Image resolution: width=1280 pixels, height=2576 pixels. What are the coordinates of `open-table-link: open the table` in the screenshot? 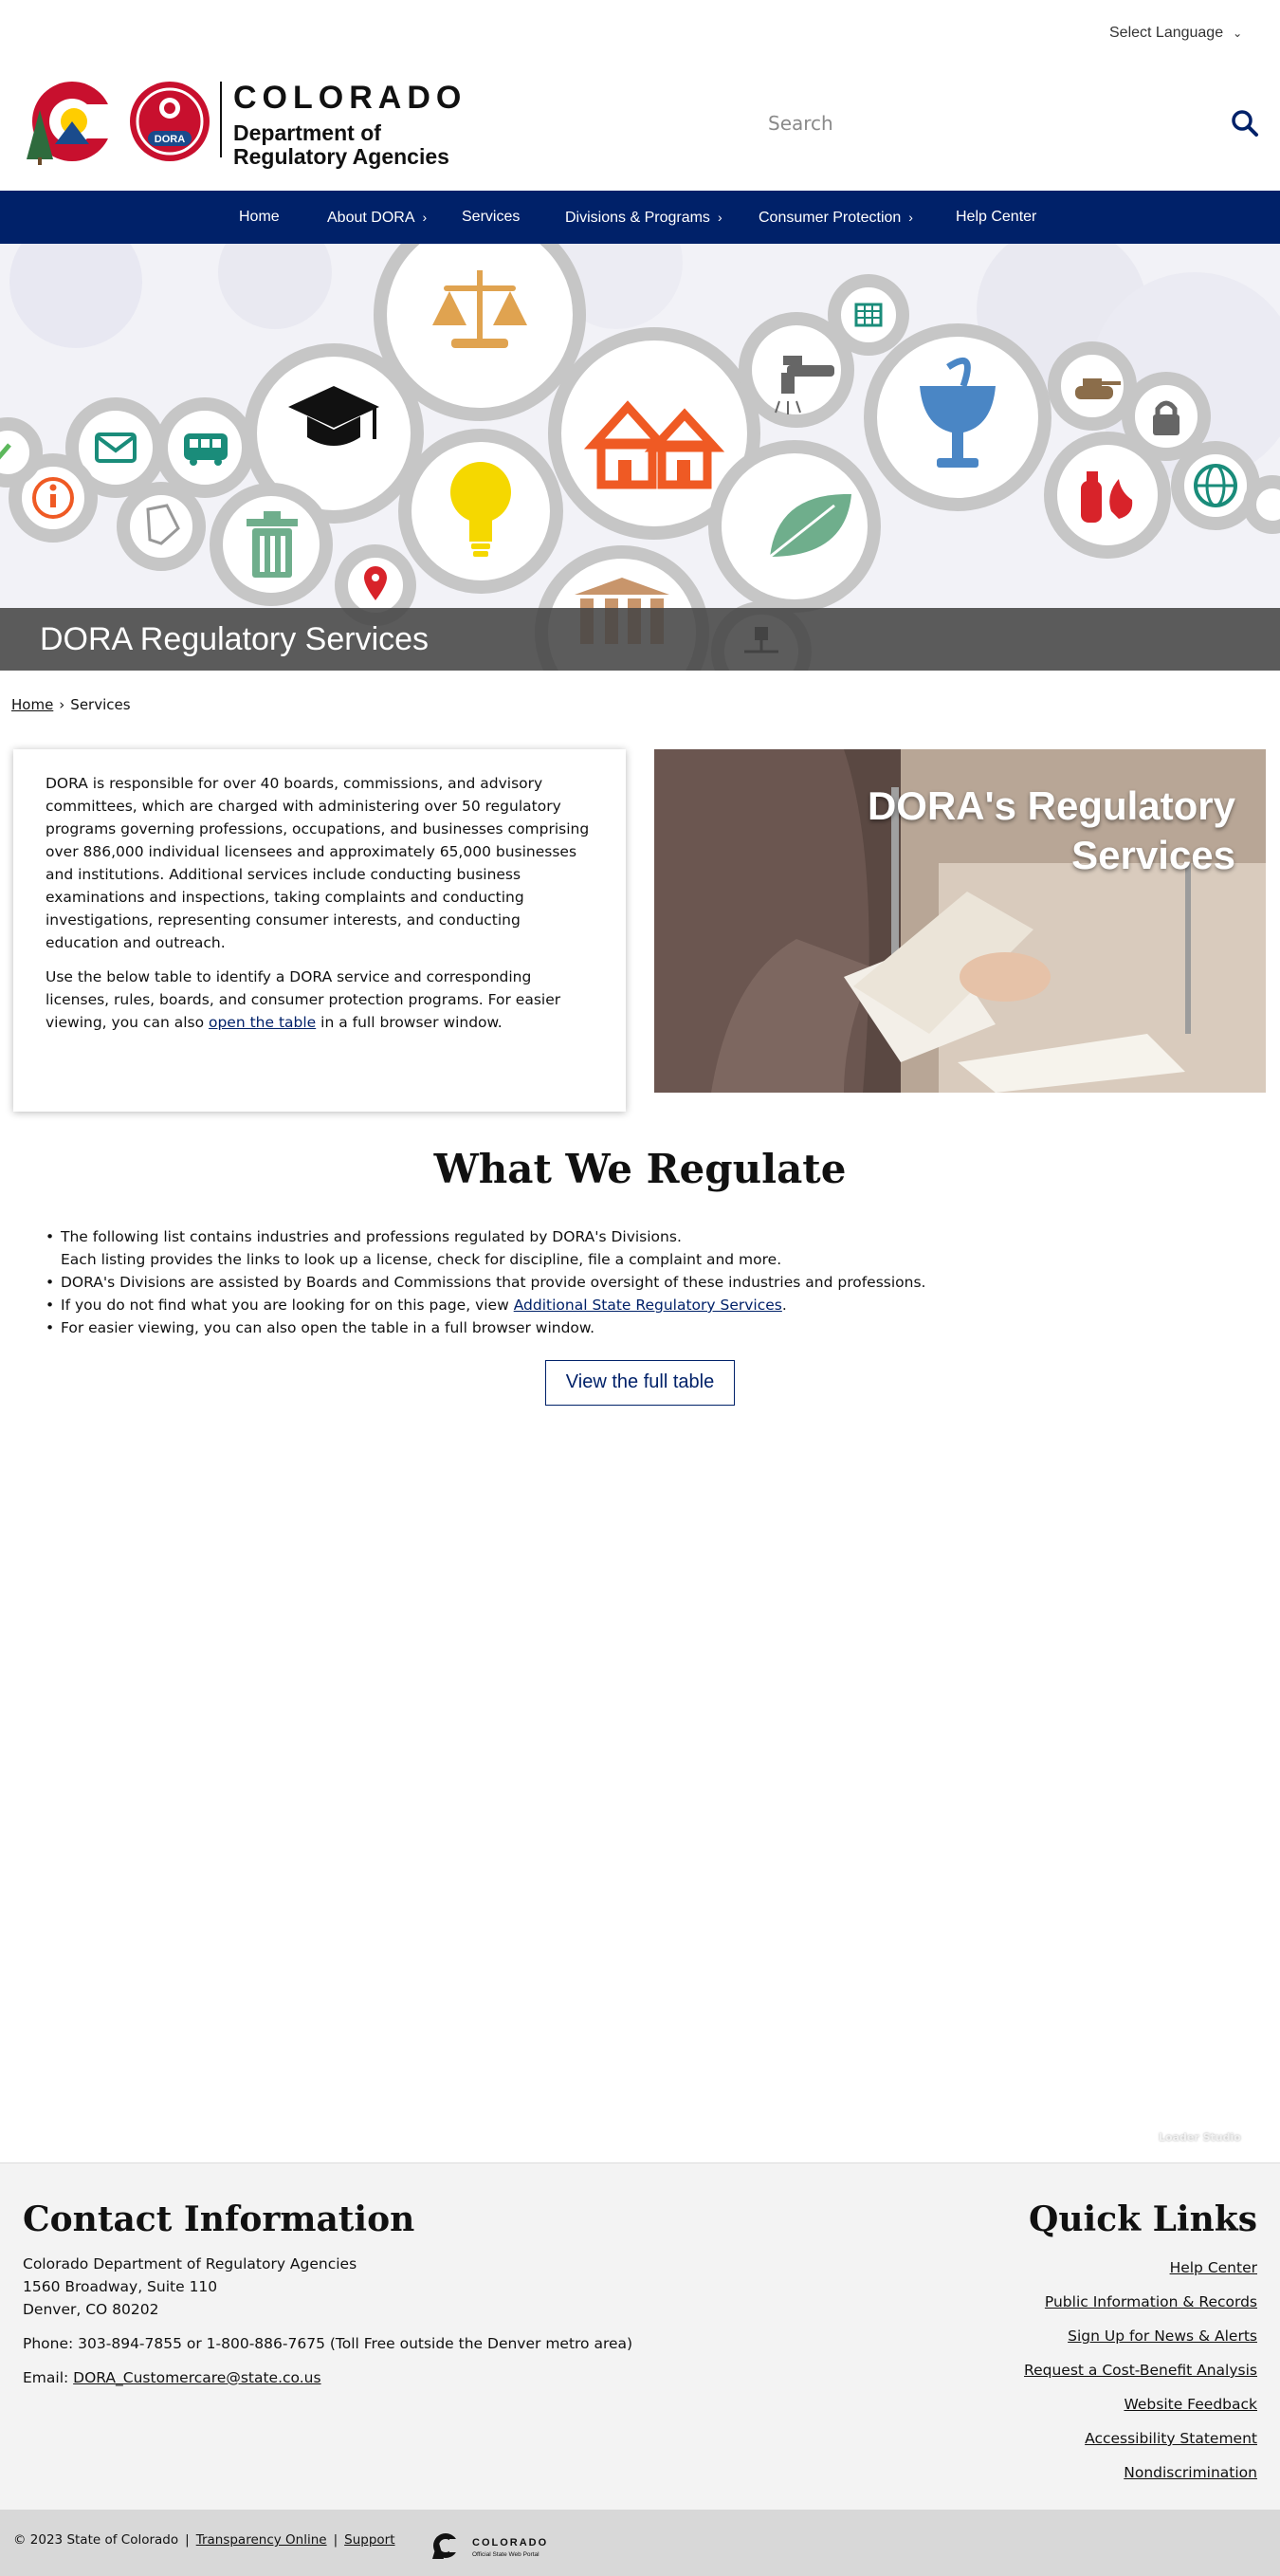 It's located at (262, 1022).